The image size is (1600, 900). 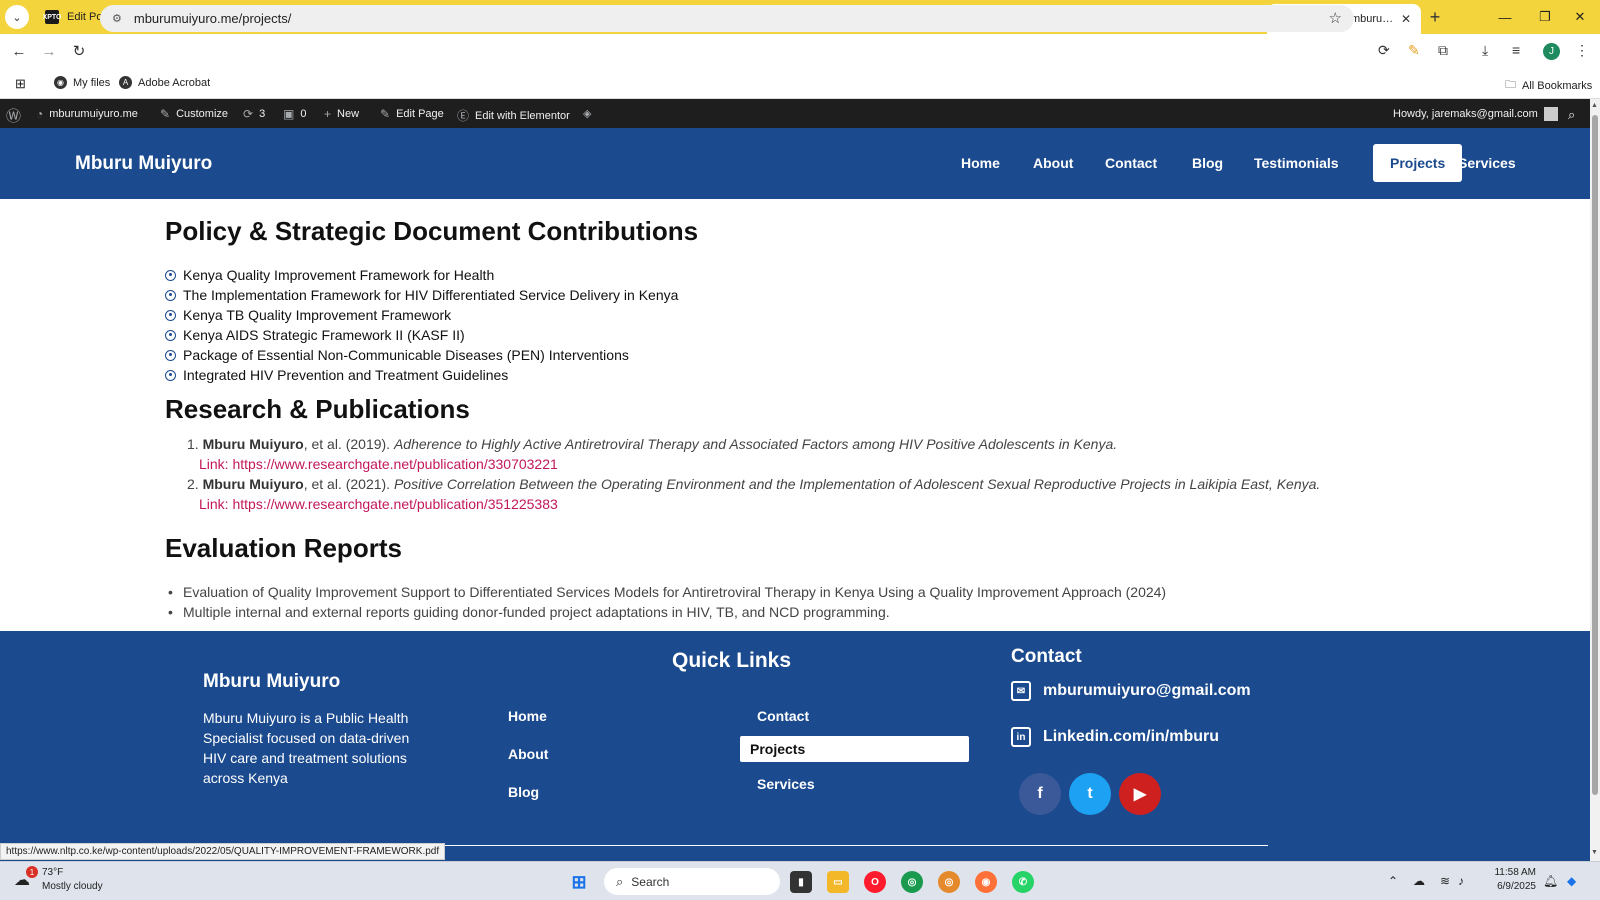 I want to click on user-avatar, so click(x=1550, y=114).